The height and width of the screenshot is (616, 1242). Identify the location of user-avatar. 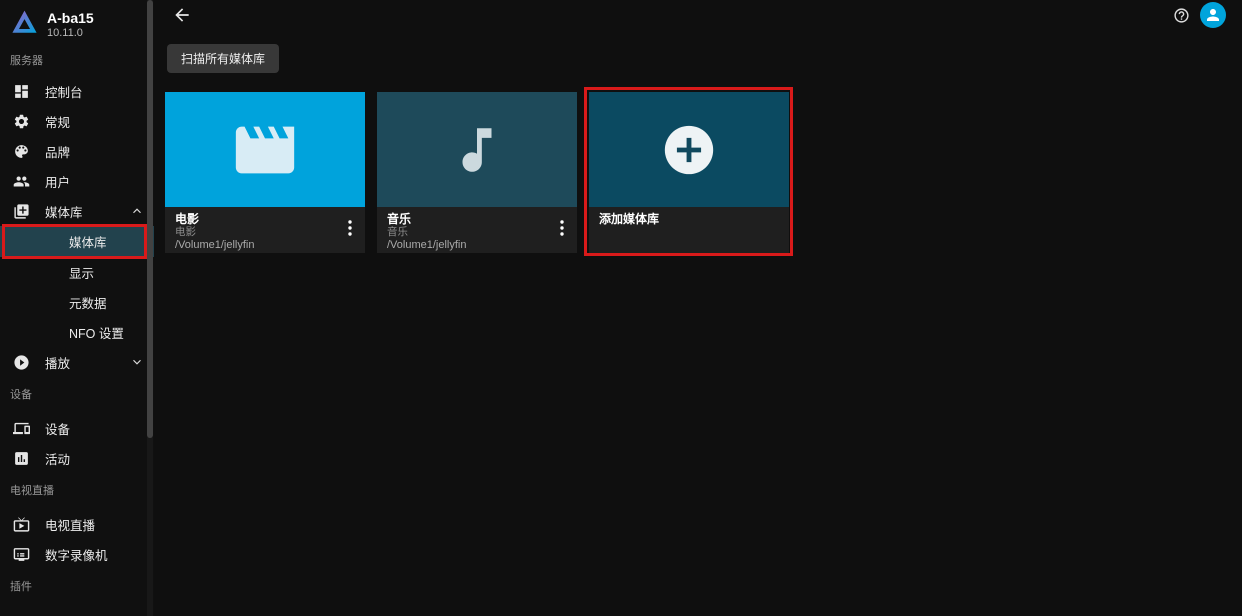
(1213, 15).